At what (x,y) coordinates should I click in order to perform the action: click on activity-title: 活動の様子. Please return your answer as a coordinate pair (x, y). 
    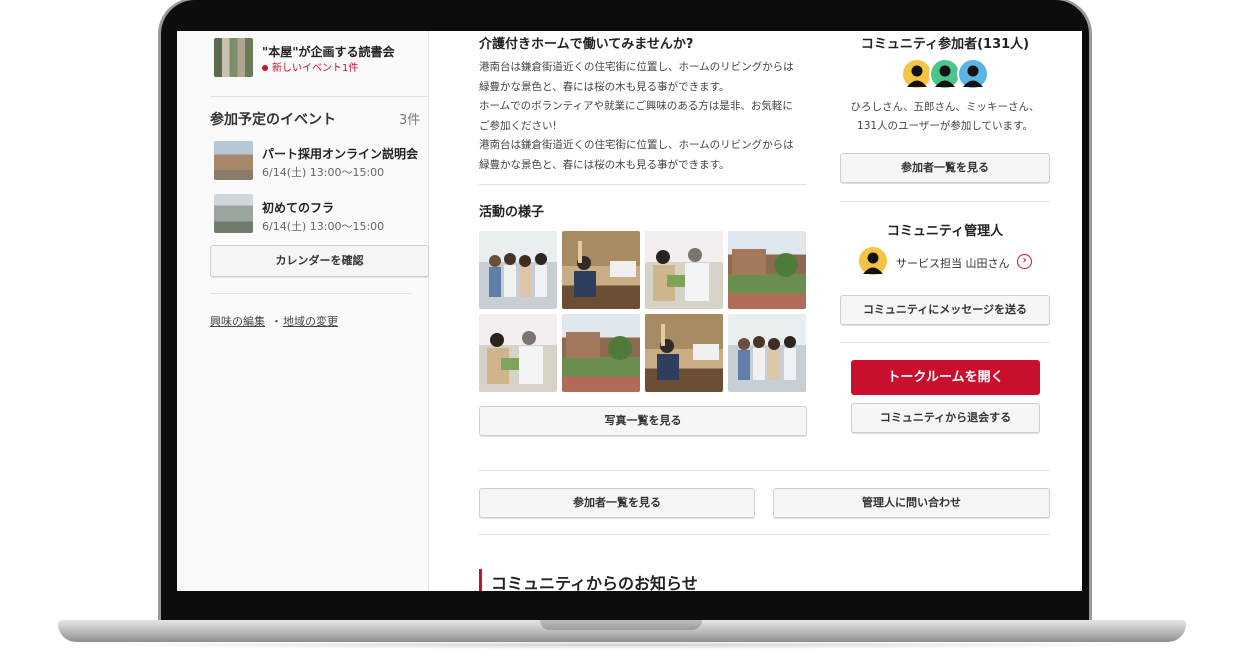
    Looking at the image, I should click on (512, 212).